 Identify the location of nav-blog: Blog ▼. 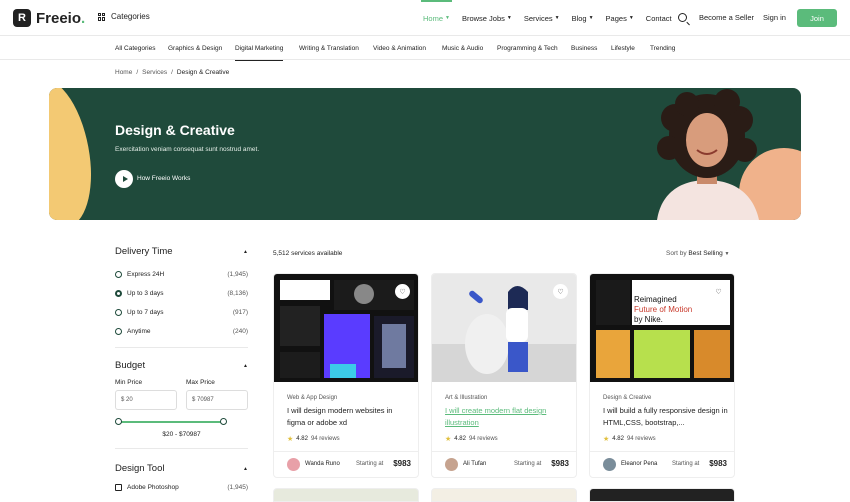
(583, 18).